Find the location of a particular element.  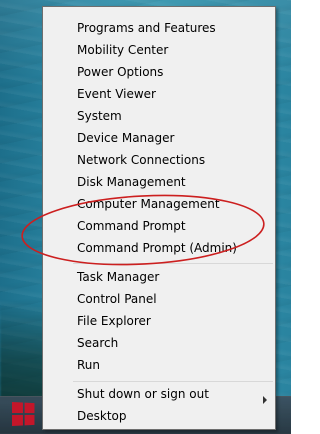

menu-item-disk-management: Disk Management is located at coordinates (131, 182).